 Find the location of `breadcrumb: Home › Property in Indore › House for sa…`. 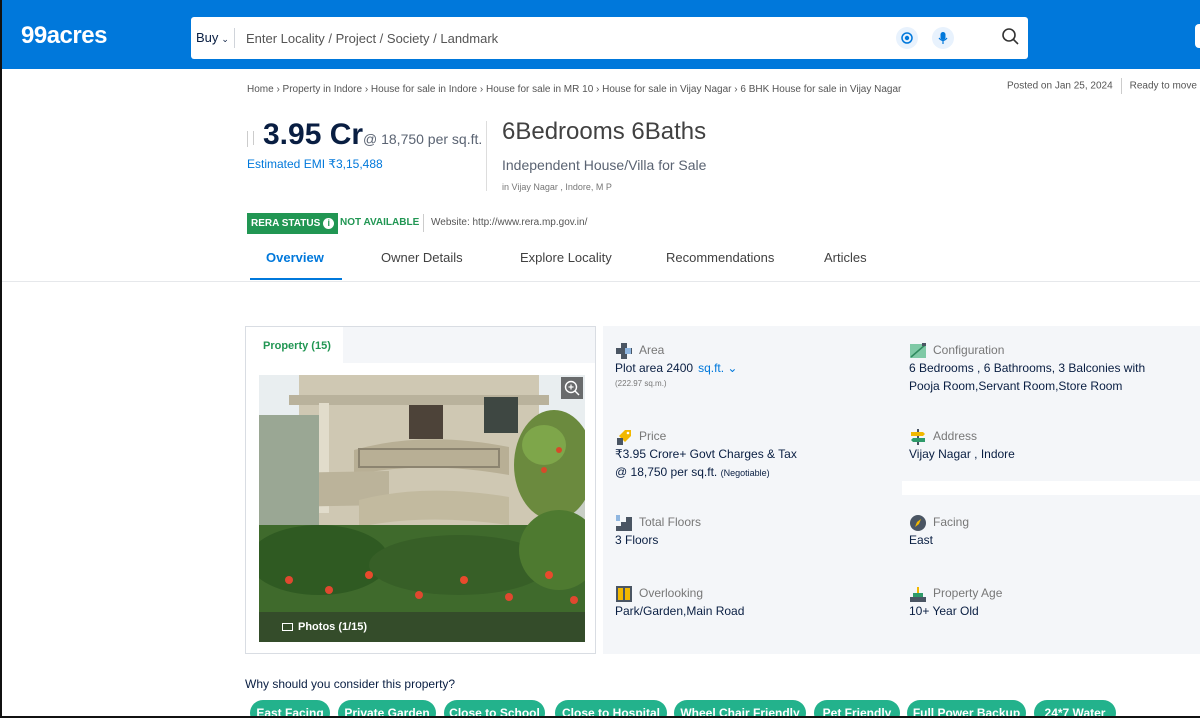

breadcrumb: Home › Property in Indore › House for sa… is located at coordinates (574, 89).